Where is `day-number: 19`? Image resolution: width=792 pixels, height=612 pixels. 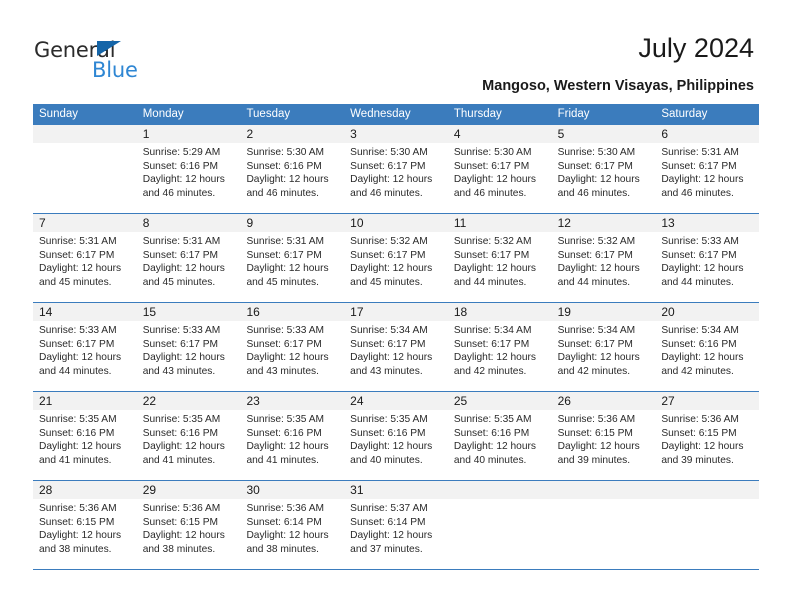 day-number: 19 is located at coordinates (604, 312).